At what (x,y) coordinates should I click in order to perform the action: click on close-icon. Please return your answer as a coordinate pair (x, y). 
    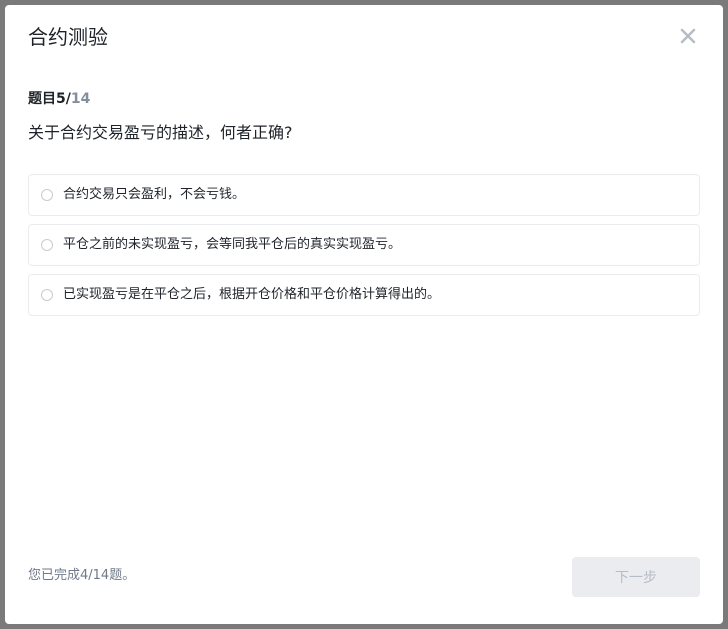
    Looking at the image, I should click on (688, 36).